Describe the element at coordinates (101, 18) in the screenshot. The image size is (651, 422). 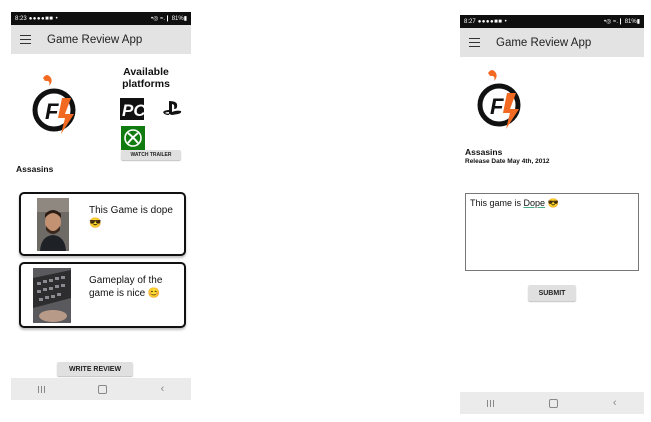
I see `status-bar: 8:23 ●●●●■■ • •◎ ≈.❙ 81%▮` at that location.